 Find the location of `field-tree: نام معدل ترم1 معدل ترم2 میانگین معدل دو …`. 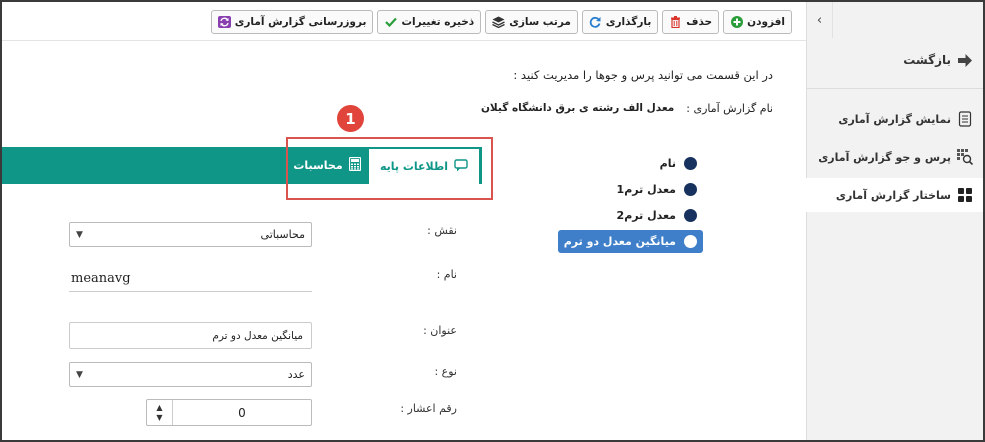

field-tree: نام معدل ترم1 معدل ترم2 میانگین معدل دو … is located at coordinates (630, 201).